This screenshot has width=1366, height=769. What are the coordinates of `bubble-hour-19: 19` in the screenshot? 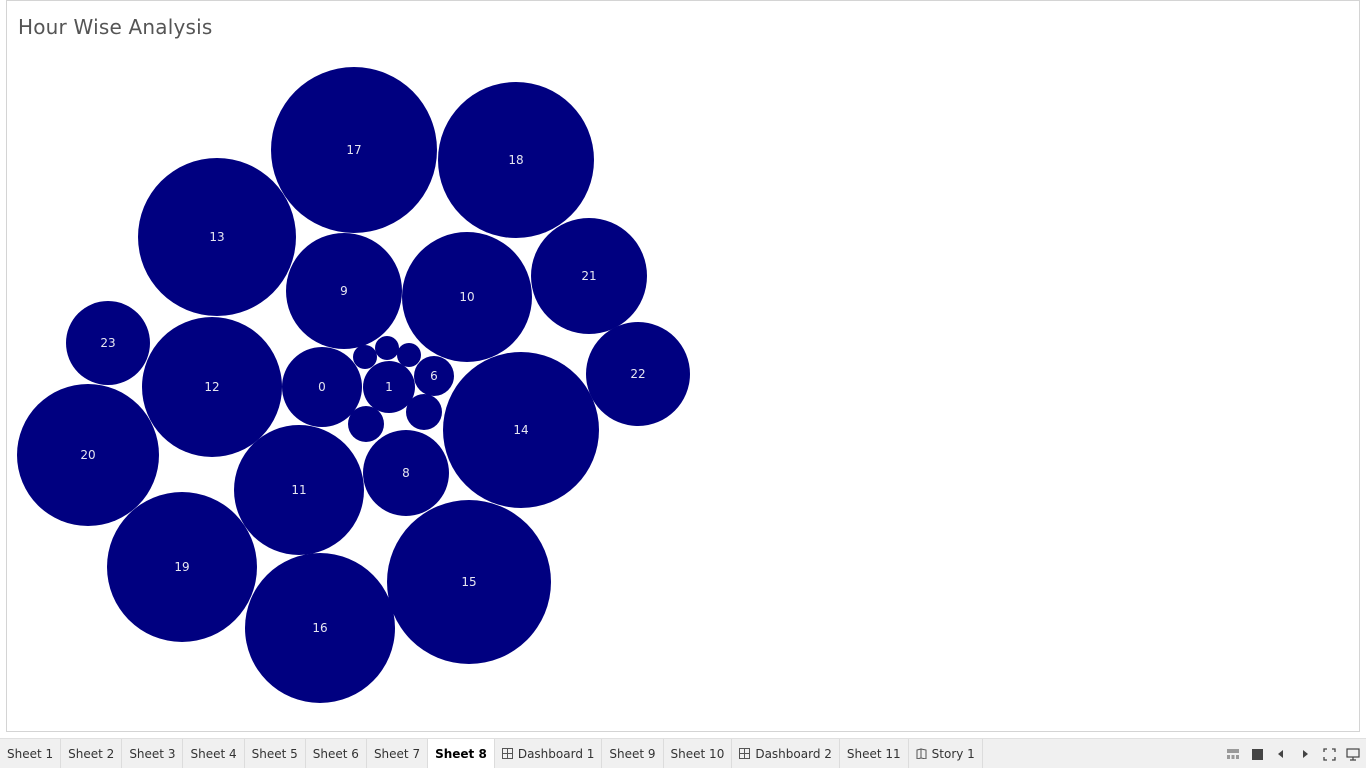 It's located at (182, 567).